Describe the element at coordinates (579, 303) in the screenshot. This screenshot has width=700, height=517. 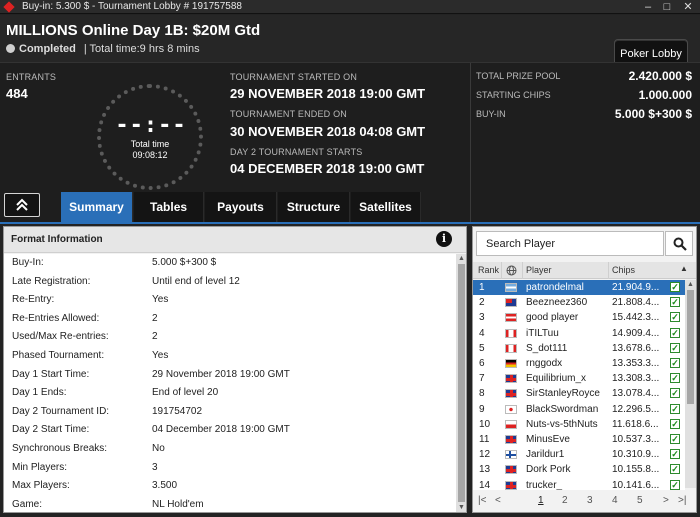
I see `player-row: 2 Beezneez360 21.808.4... ✓` at that location.